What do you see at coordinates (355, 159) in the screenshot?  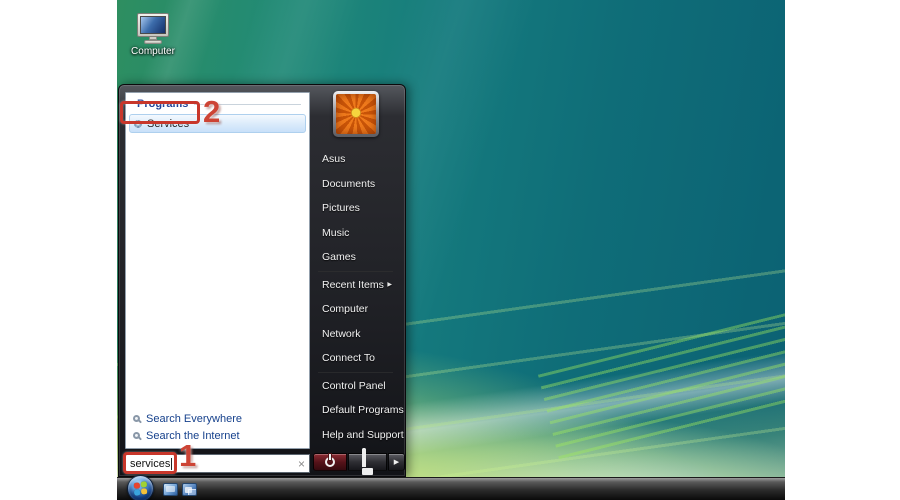 I see `menu-item-user: Asus` at bounding box center [355, 159].